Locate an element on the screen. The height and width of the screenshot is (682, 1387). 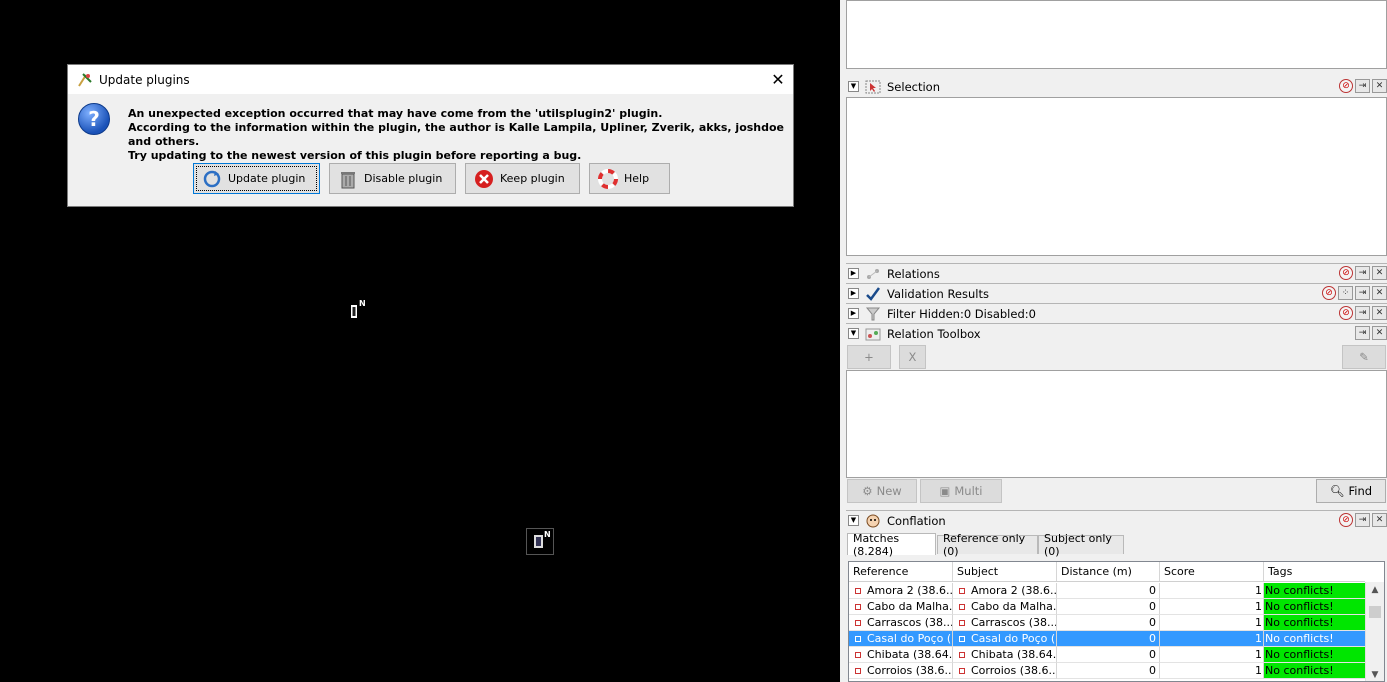
column-header-reference: Reference is located at coordinates (901, 571).